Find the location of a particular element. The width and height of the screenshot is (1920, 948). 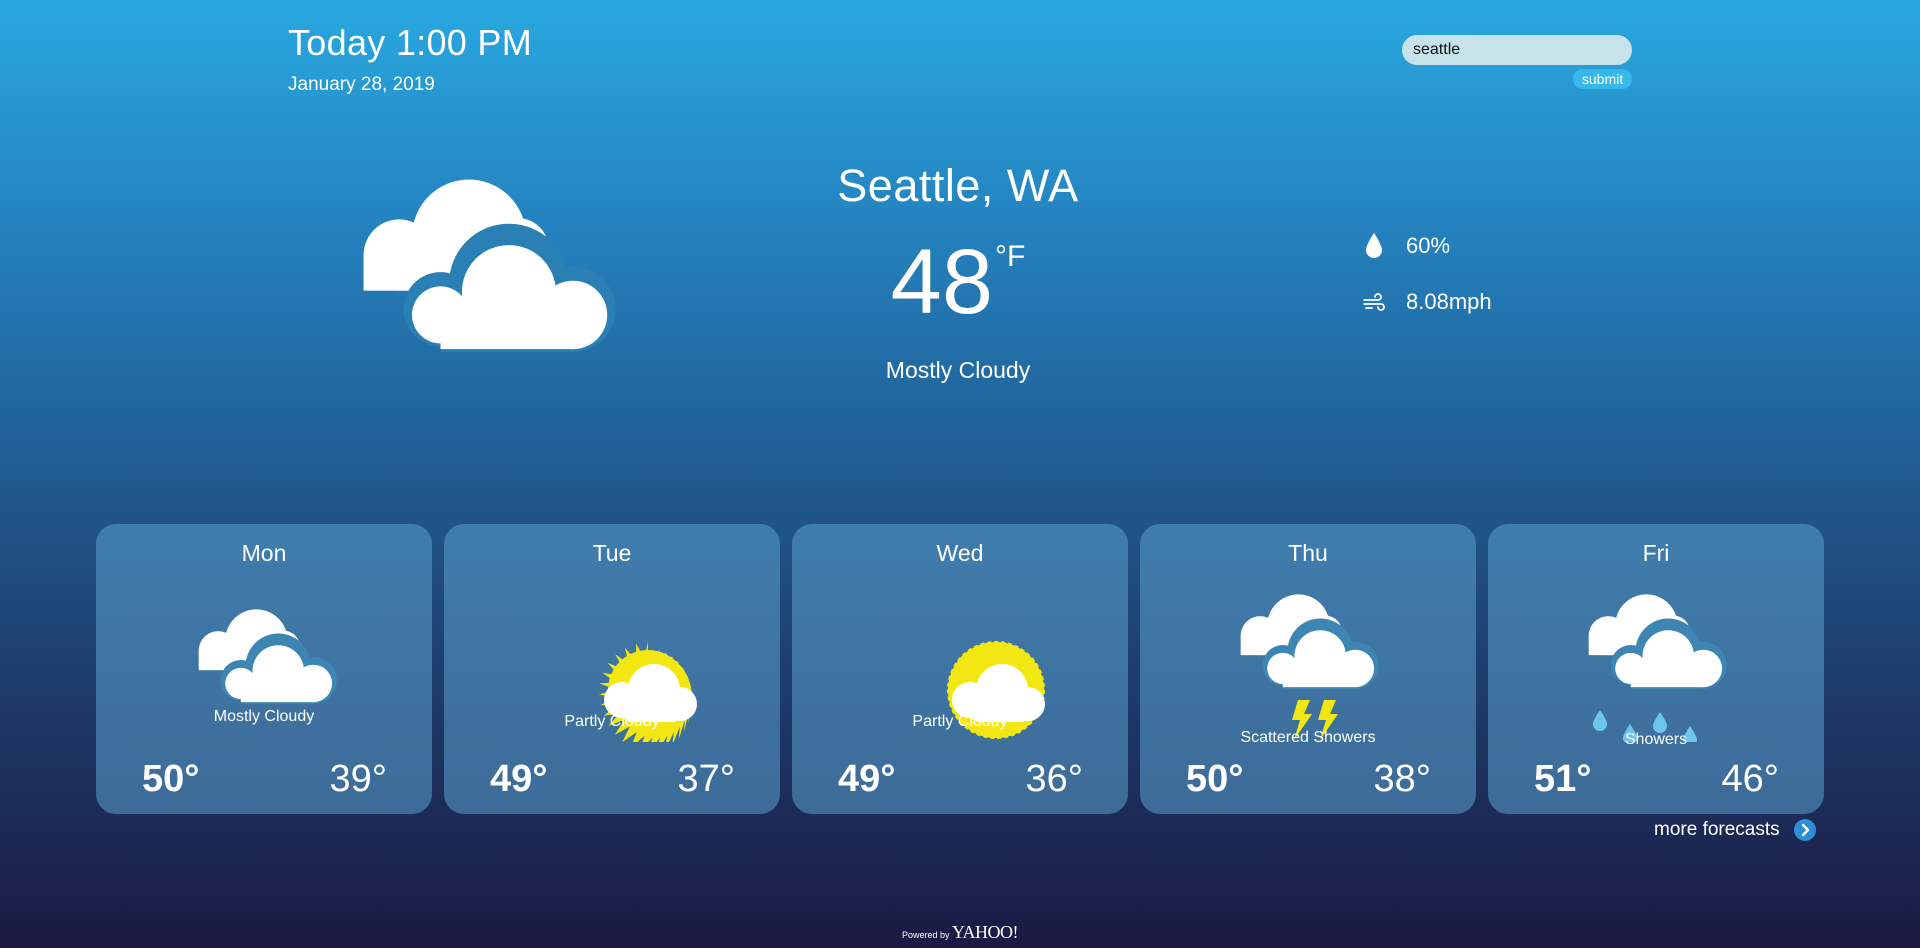

forecast-low: 39° is located at coordinates (358, 779).